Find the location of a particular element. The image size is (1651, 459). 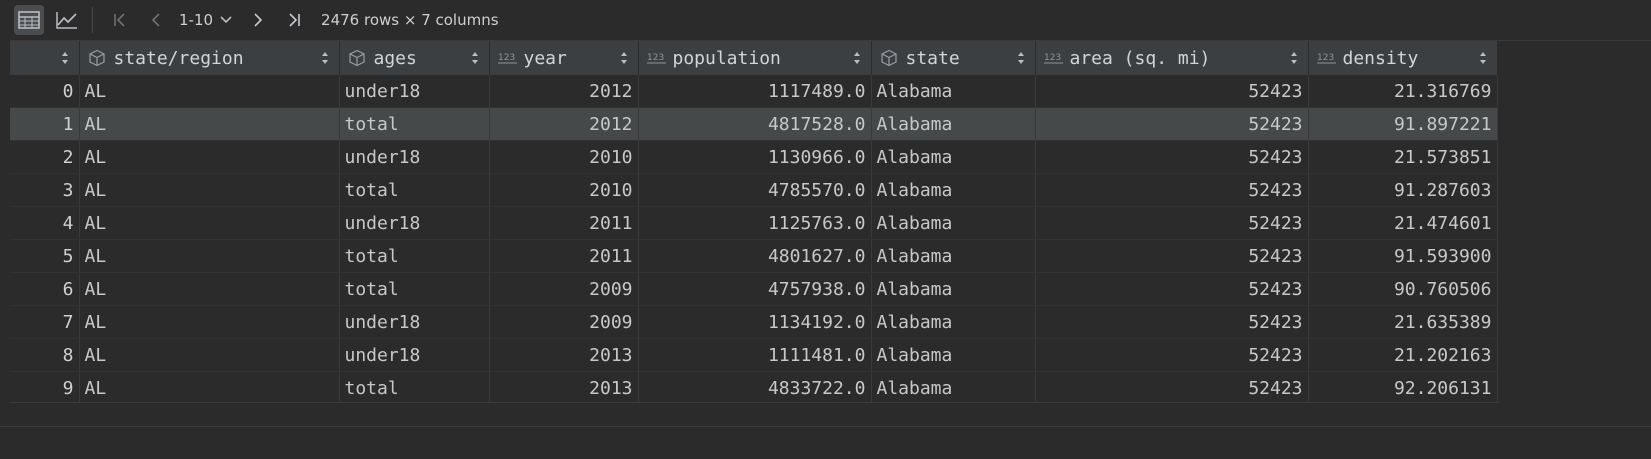

table-cell: 4833722.0 is located at coordinates (755, 388).